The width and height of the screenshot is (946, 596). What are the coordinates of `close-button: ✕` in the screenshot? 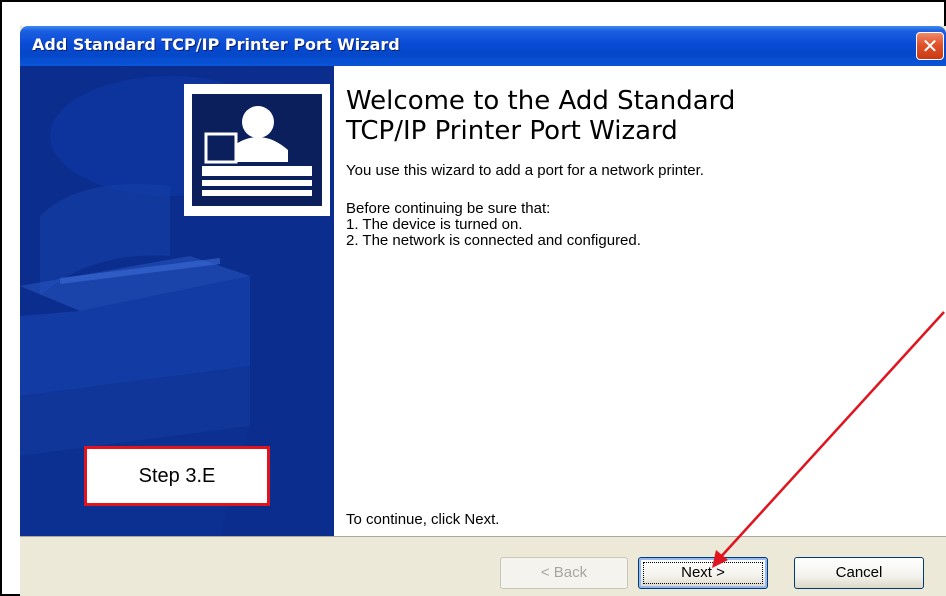 It's located at (930, 46).